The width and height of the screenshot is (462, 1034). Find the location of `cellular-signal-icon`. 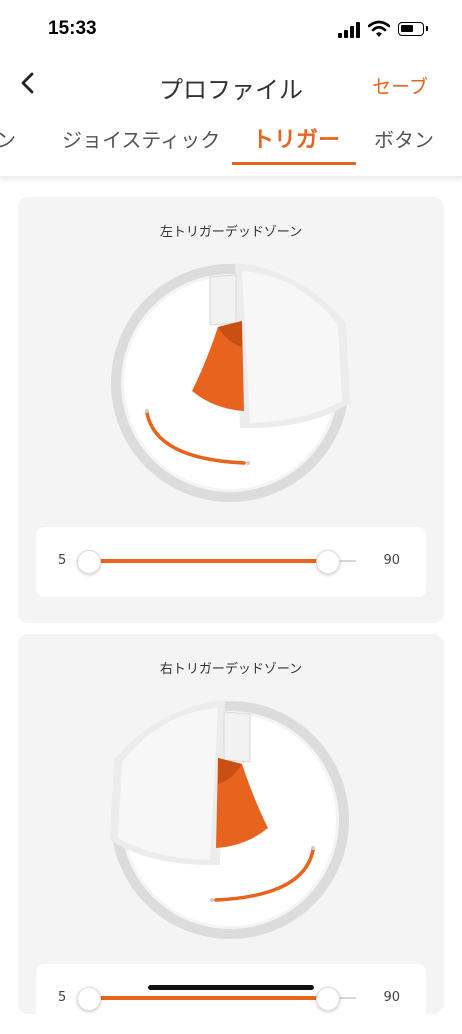

cellular-signal-icon is located at coordinates (350, 30).